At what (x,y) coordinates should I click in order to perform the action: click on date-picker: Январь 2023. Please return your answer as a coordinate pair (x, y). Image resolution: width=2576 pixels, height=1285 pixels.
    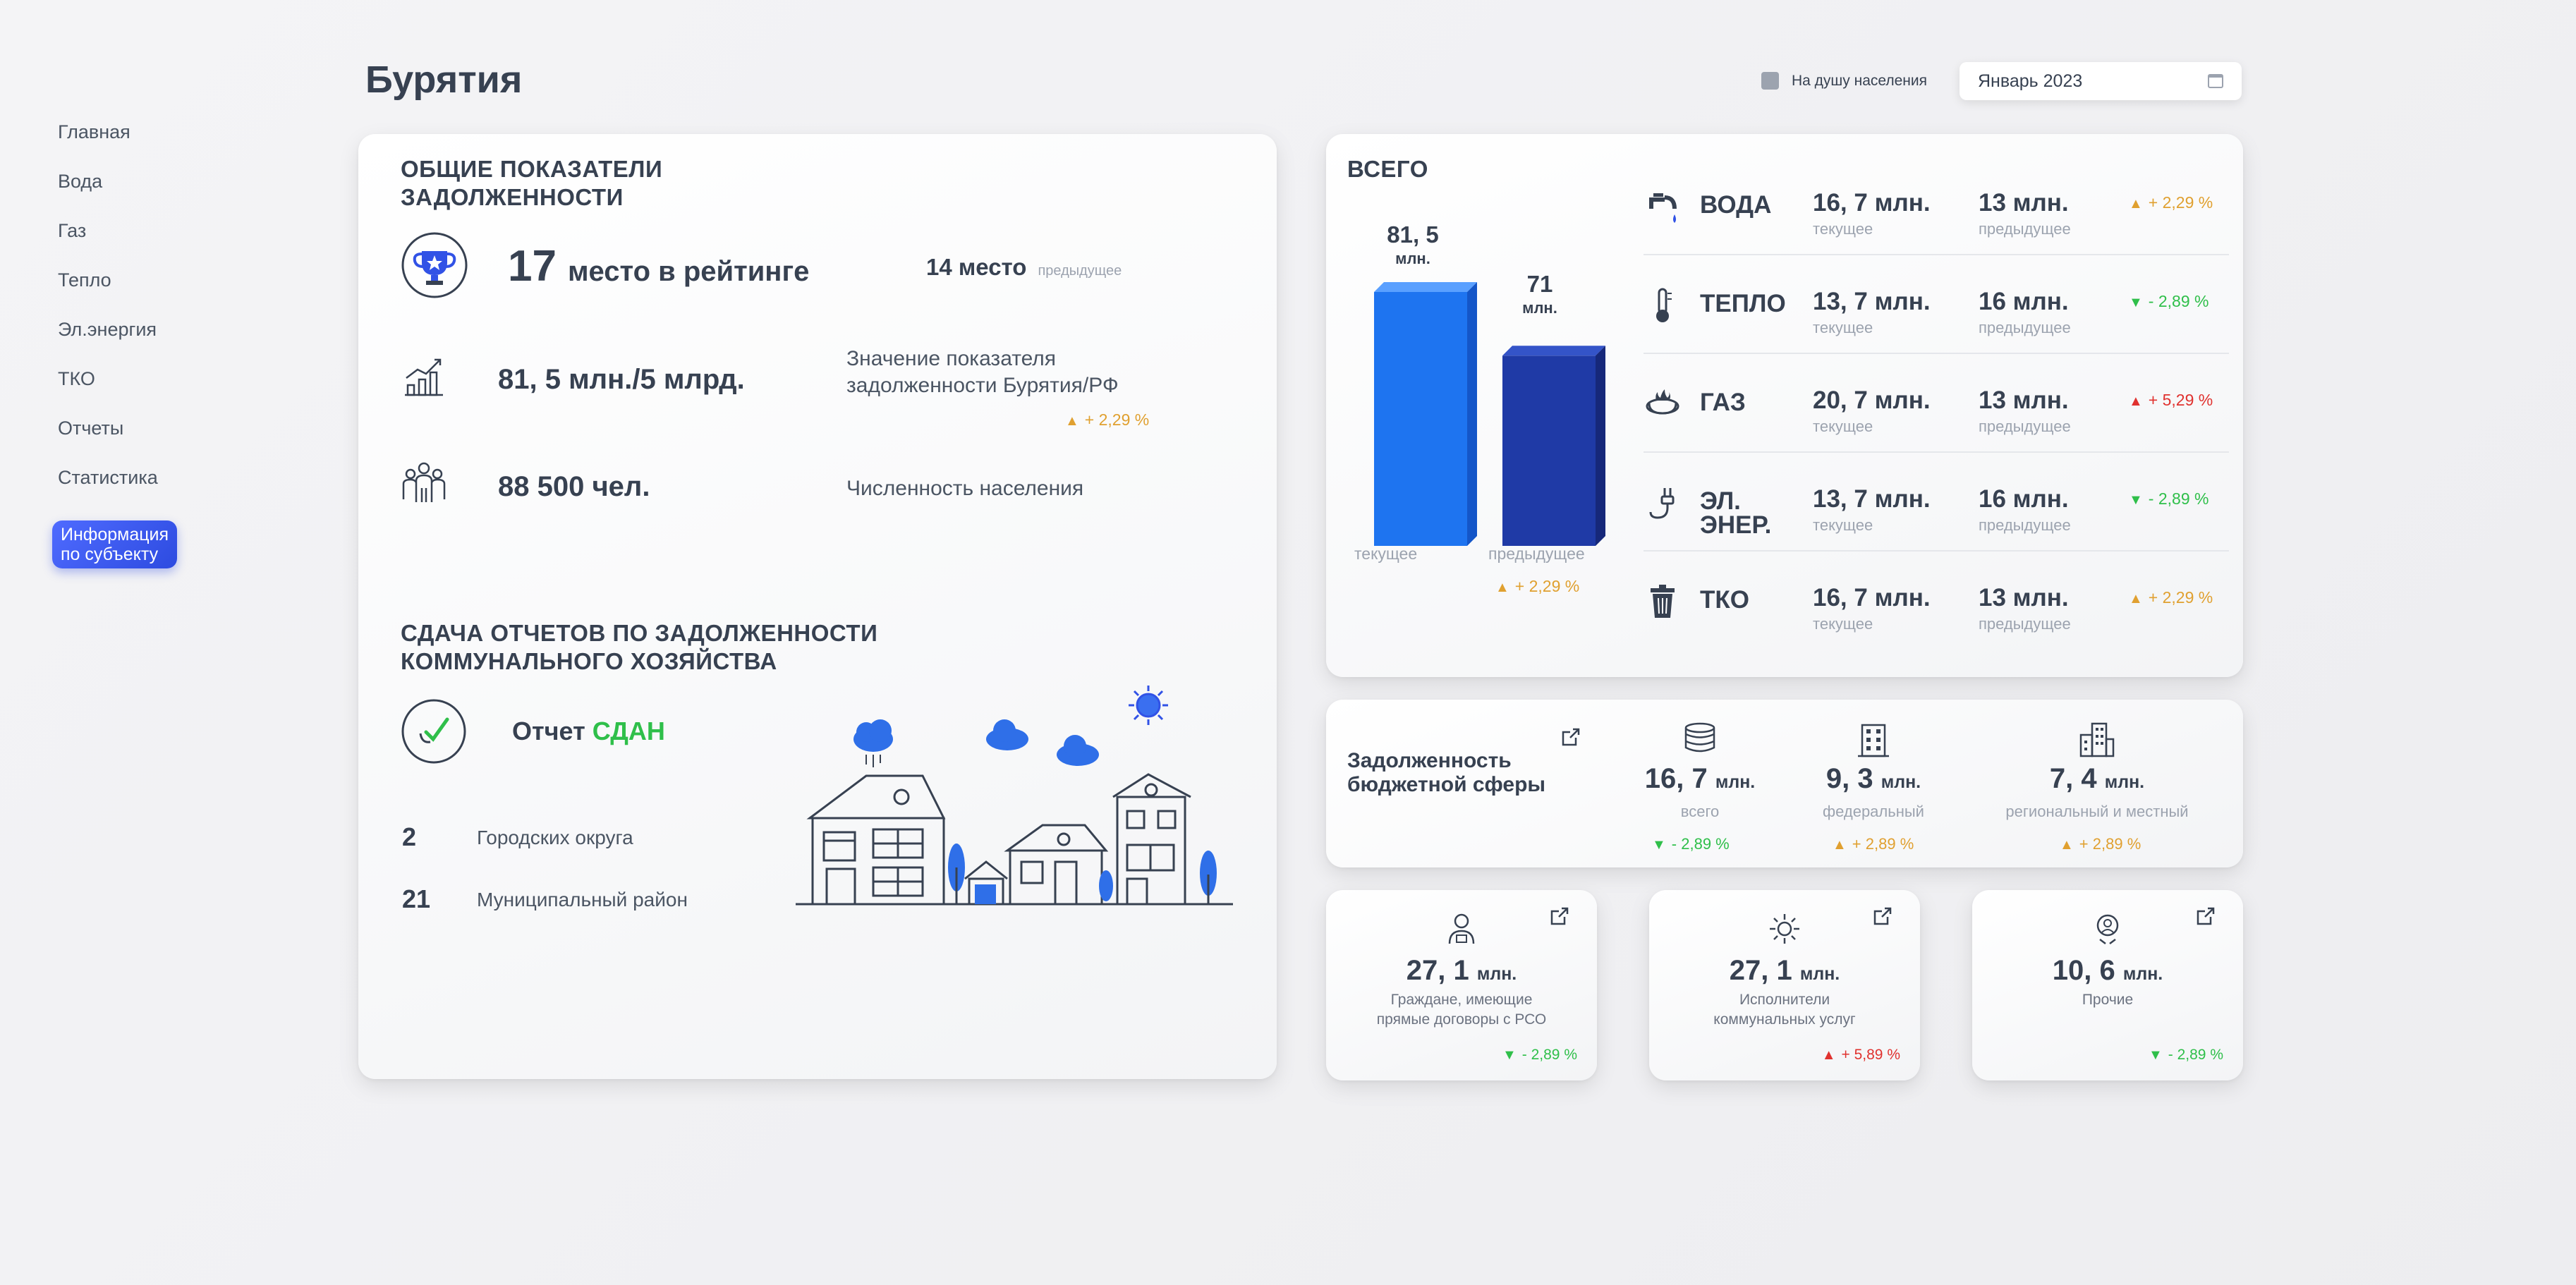
    Looking at the image, I should click on (2101, 81).